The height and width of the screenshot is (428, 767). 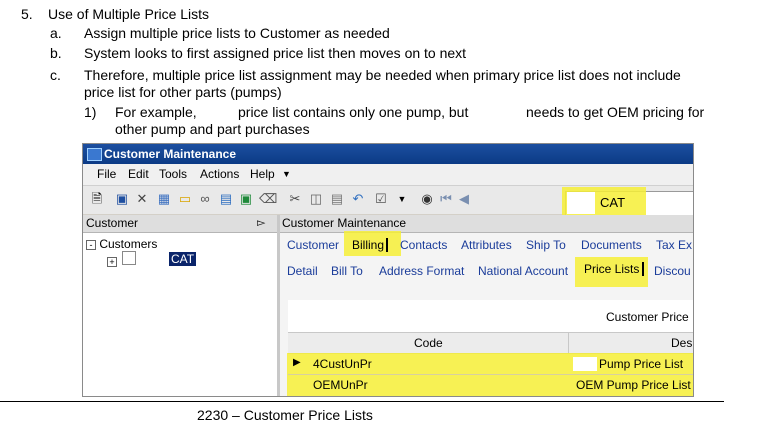 What do you see at coordinates (129, 14) in the screenshot?
I see `item-title: Use of Multiple Price Lists` at bounding box center [129, 14].